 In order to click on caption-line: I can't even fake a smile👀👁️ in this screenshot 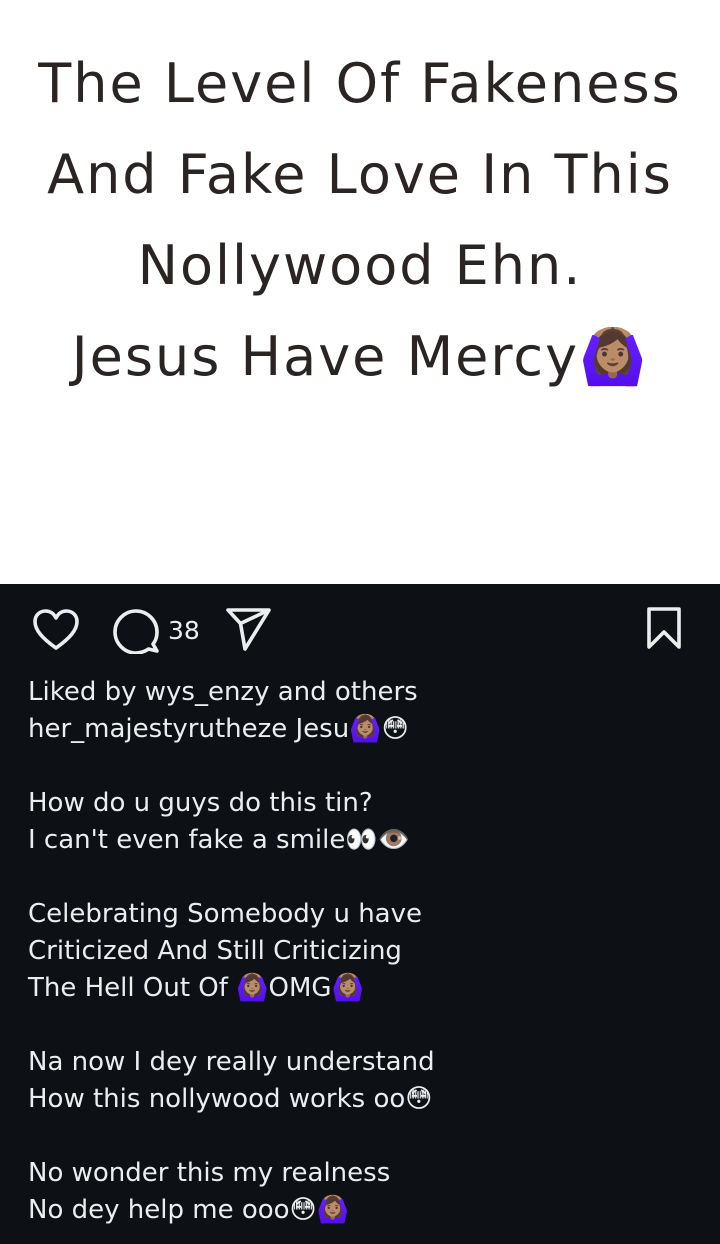, I will do `click(219, 840)`.